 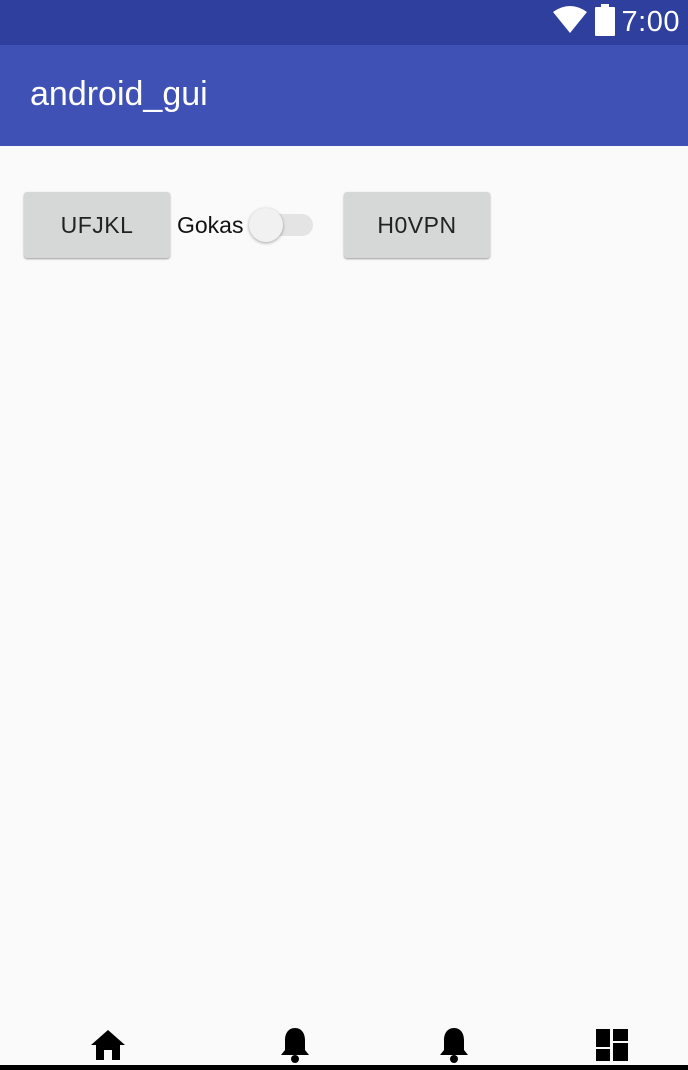 I want to click on dashboard-icon, so click(x=612, y=1045).